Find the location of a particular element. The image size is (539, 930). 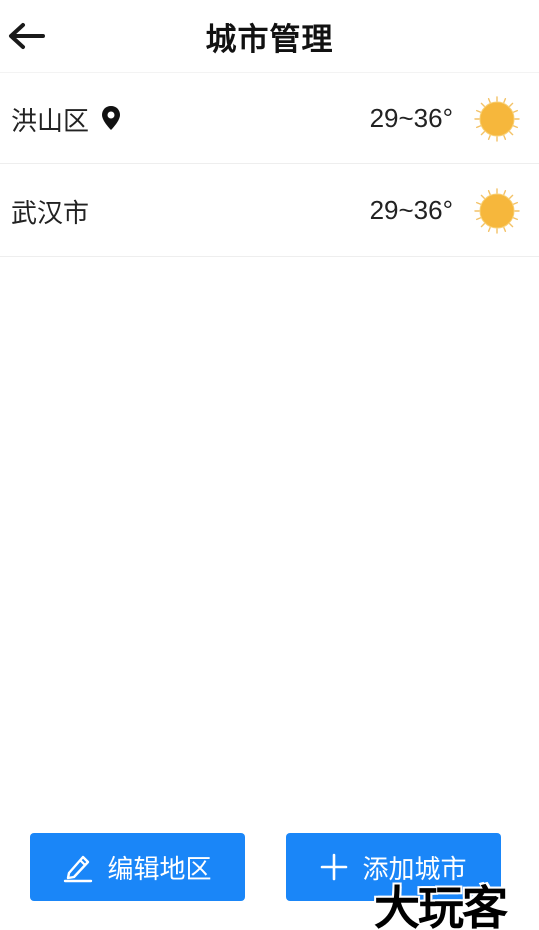

city-row-wuhan: 武汉市 29~36° is located at coordinates (269, 211).